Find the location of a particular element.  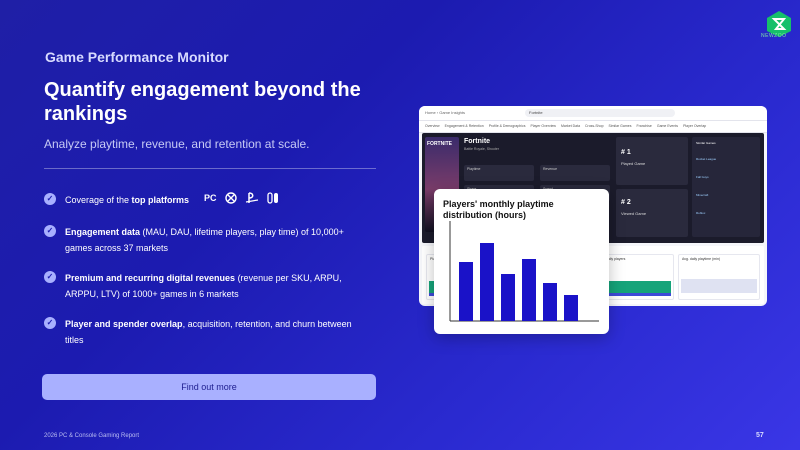

feature-lead: Coverage of the is located at coordinates (98, 200).